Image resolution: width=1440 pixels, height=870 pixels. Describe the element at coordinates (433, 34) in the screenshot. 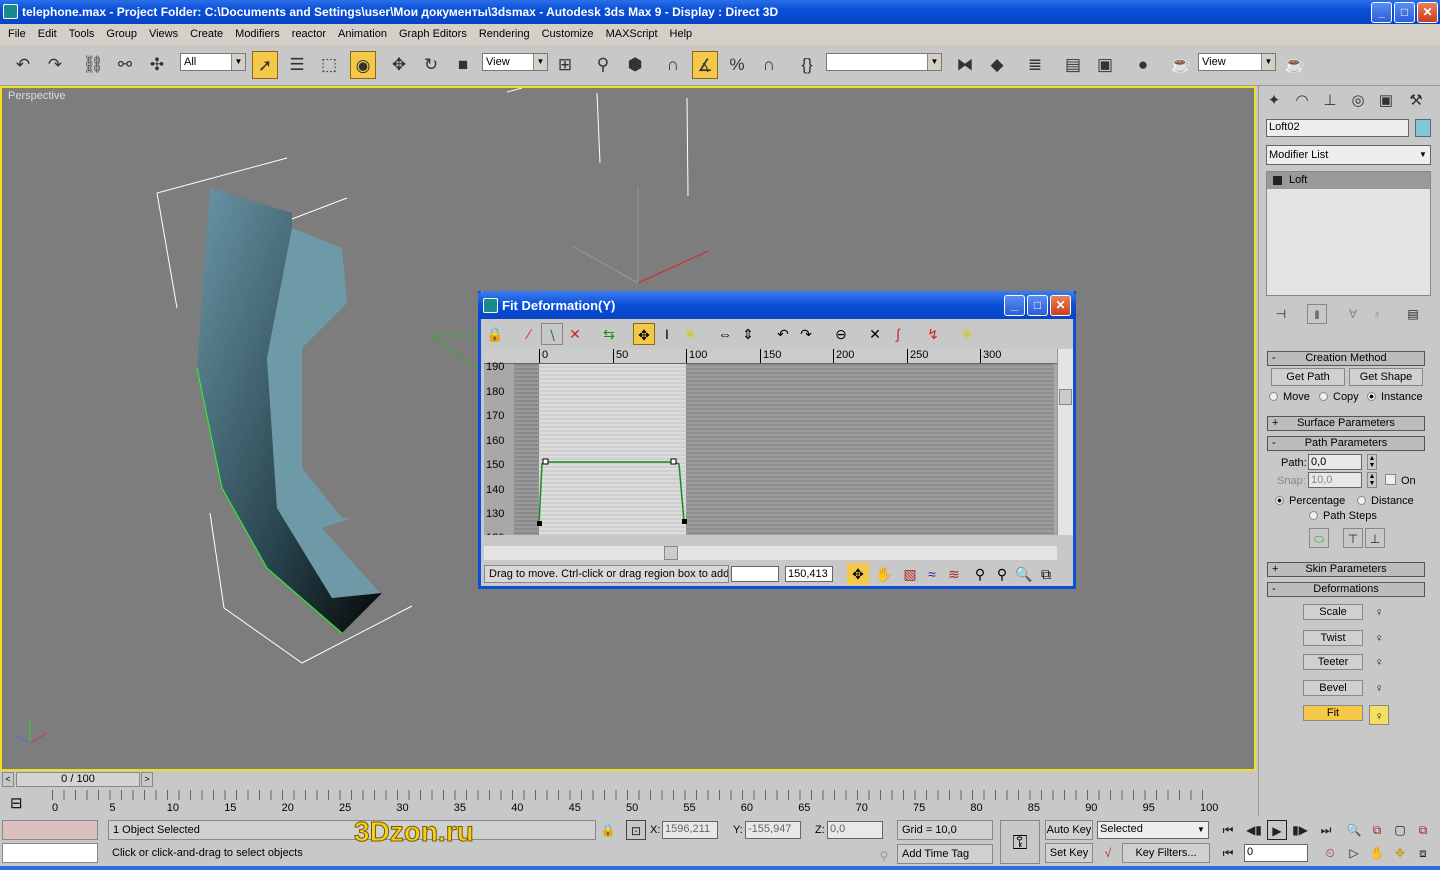

I see `menu-graph-editors: Graph Editors` at that location.